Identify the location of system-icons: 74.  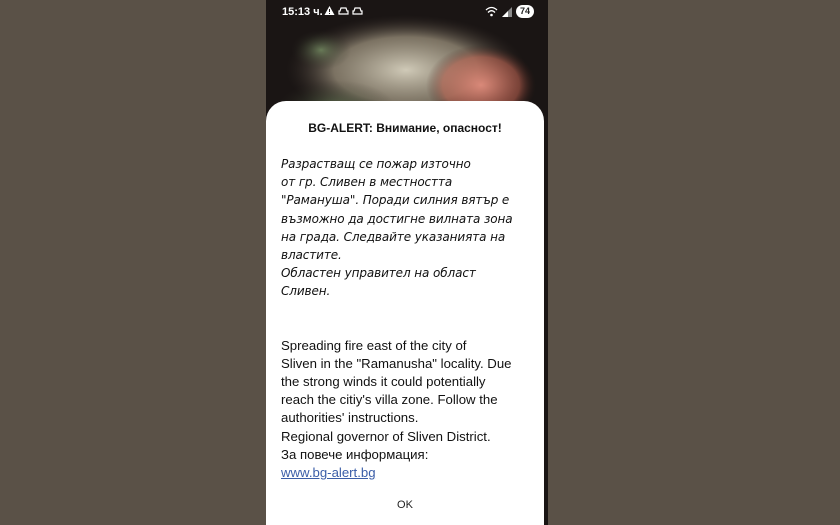
(509, 11).